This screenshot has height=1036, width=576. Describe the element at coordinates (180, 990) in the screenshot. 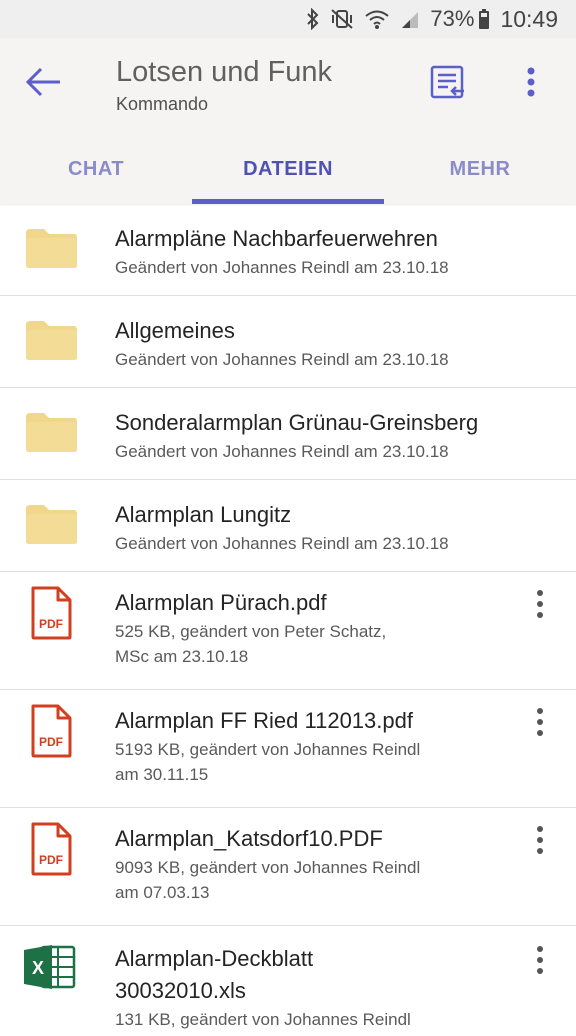

I see `file-name-line-2: 30032010.xls` at that location.